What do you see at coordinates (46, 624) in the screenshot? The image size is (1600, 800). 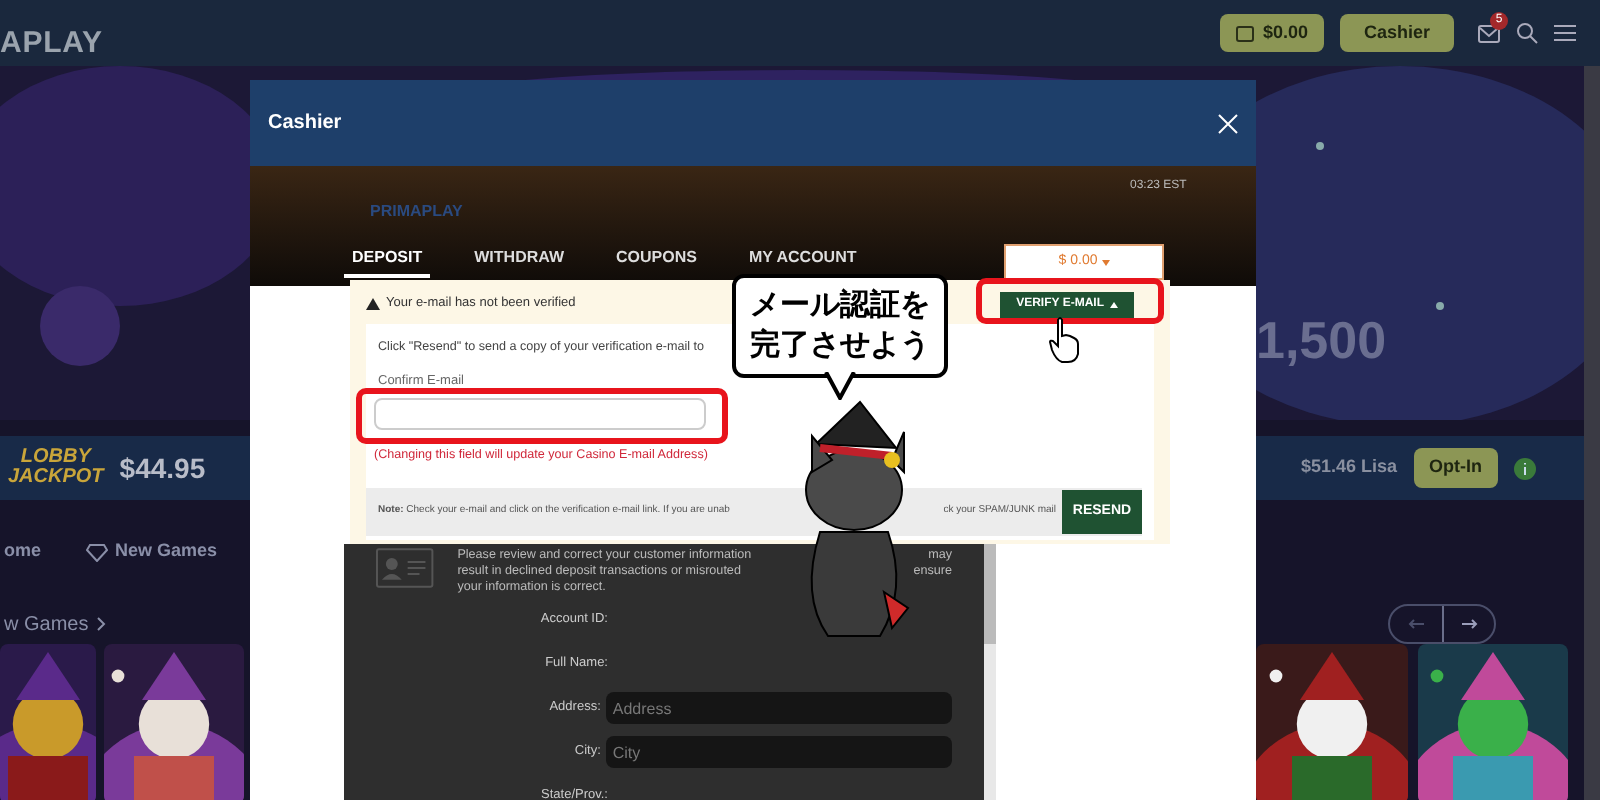 I see `section-title: w Games` at bounding box center [46, 624].